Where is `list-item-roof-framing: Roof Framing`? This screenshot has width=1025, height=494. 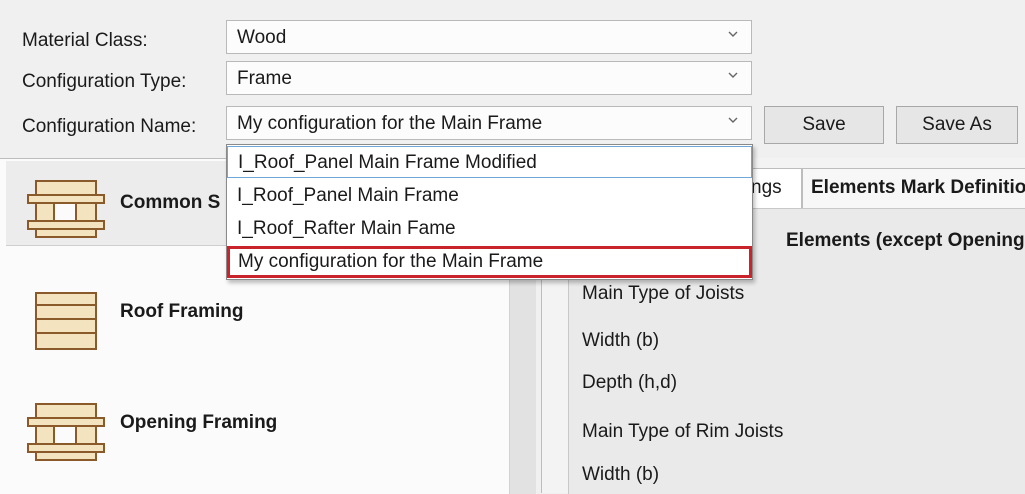
list-item-roof-framing: Roof Framing is located at coordinates (182, 312).